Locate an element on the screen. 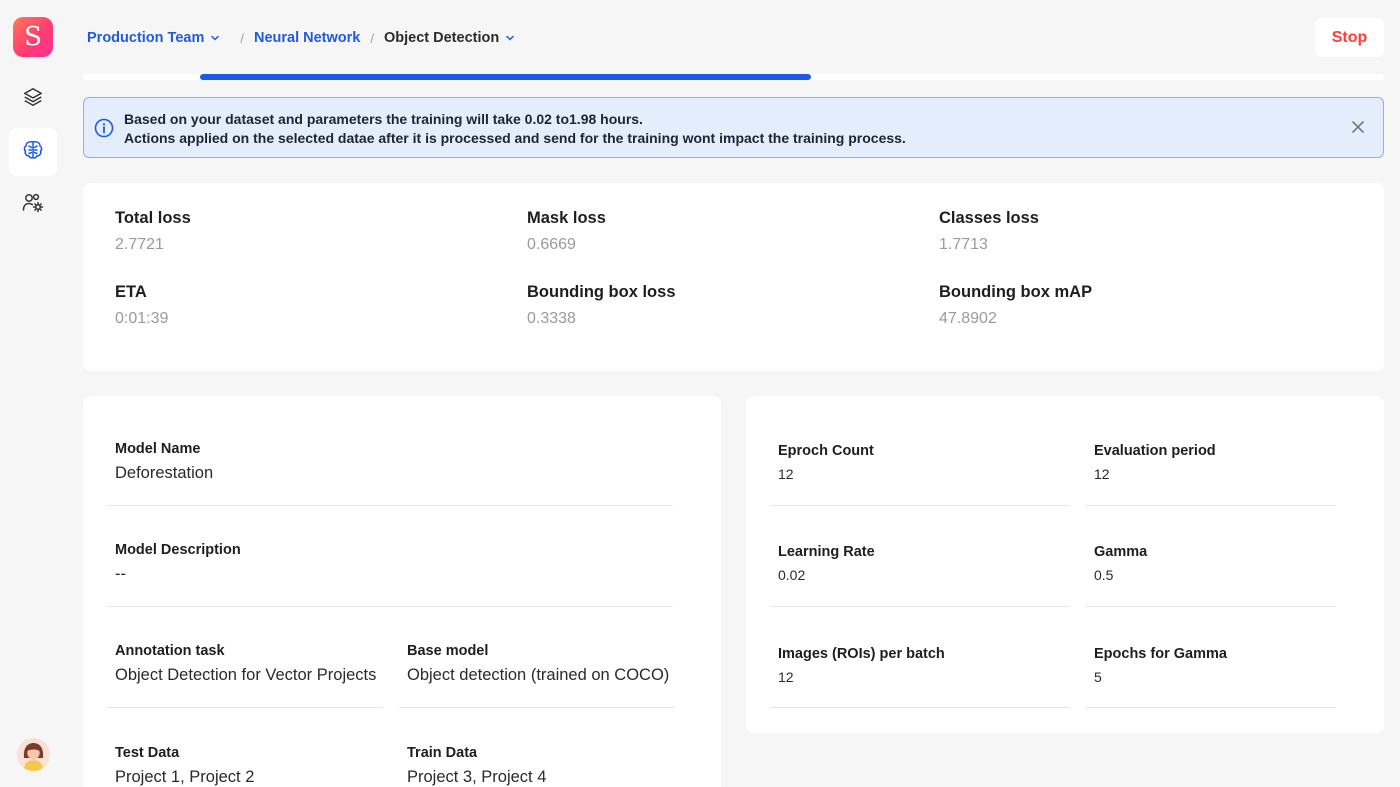  param-learning-rate: Learning Rate 0.02 is located at coordinates (826, 563).